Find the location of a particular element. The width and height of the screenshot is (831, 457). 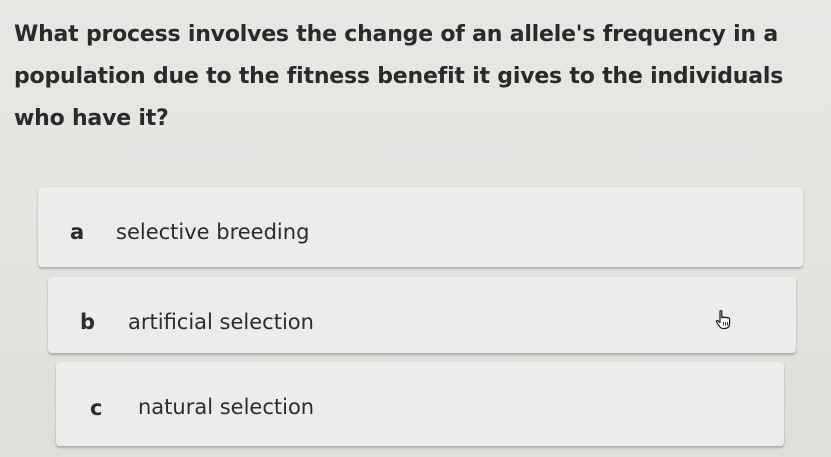

option-letter: a is located at coordinates (77, 232).